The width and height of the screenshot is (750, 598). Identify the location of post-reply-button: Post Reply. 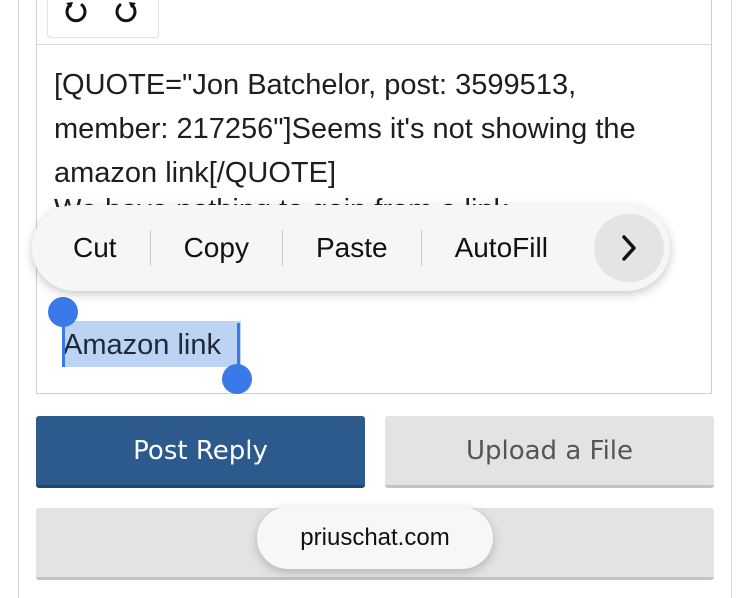
(200, 452).